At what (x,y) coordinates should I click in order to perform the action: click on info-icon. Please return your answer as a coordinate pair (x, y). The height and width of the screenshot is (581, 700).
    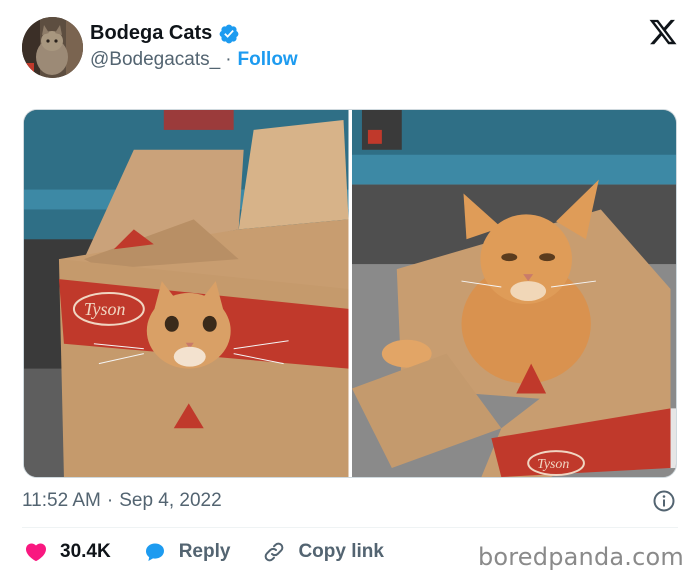
    Looking at the image, I should click on (664, 501).